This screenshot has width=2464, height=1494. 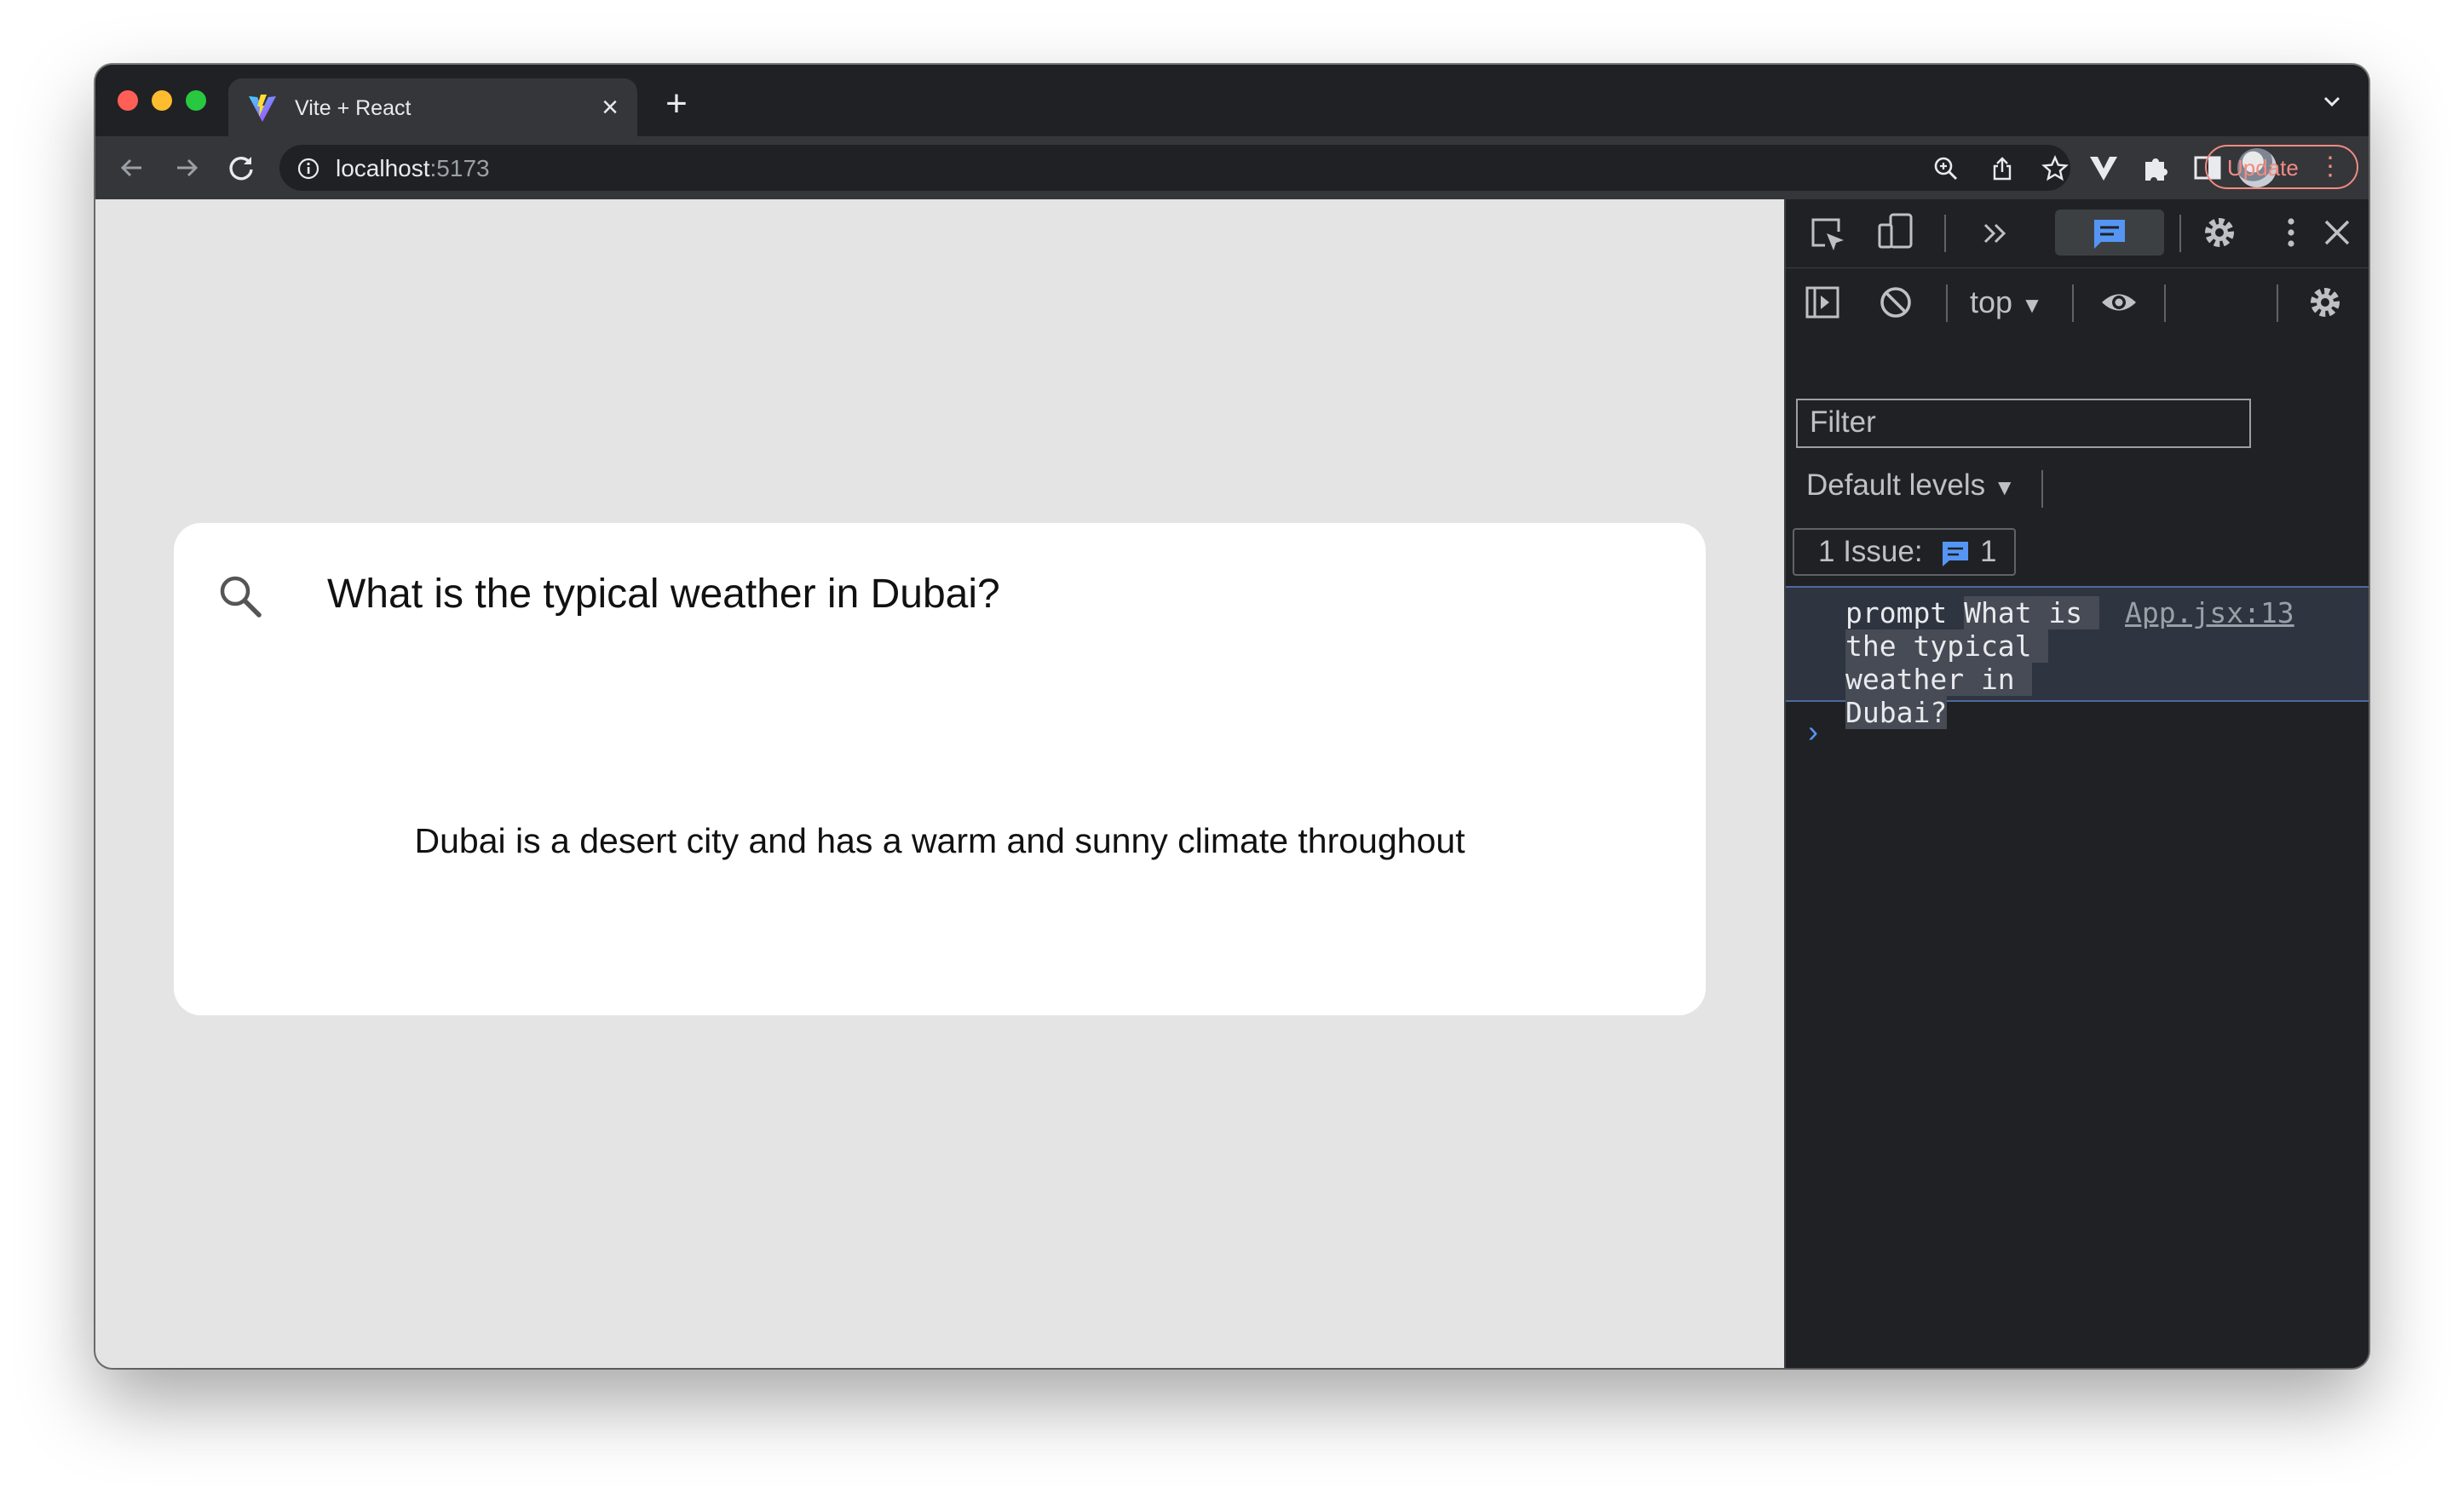 I want to click on log-levels-dropdown: Default levels ▼, so click(x=1911, y=485).